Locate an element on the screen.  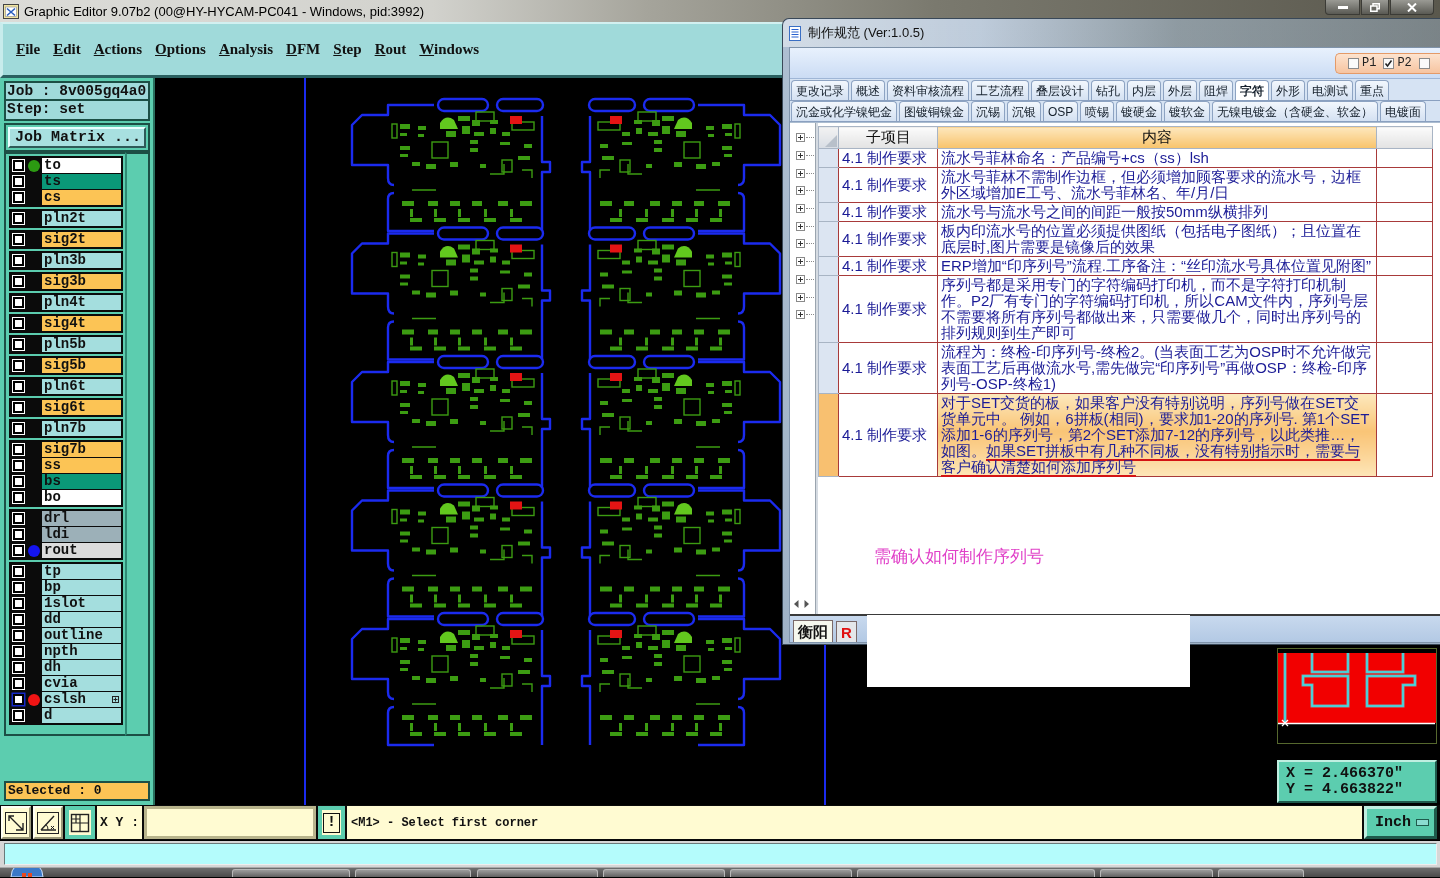
tab: 重点 is located at coordinates (1372, 90).